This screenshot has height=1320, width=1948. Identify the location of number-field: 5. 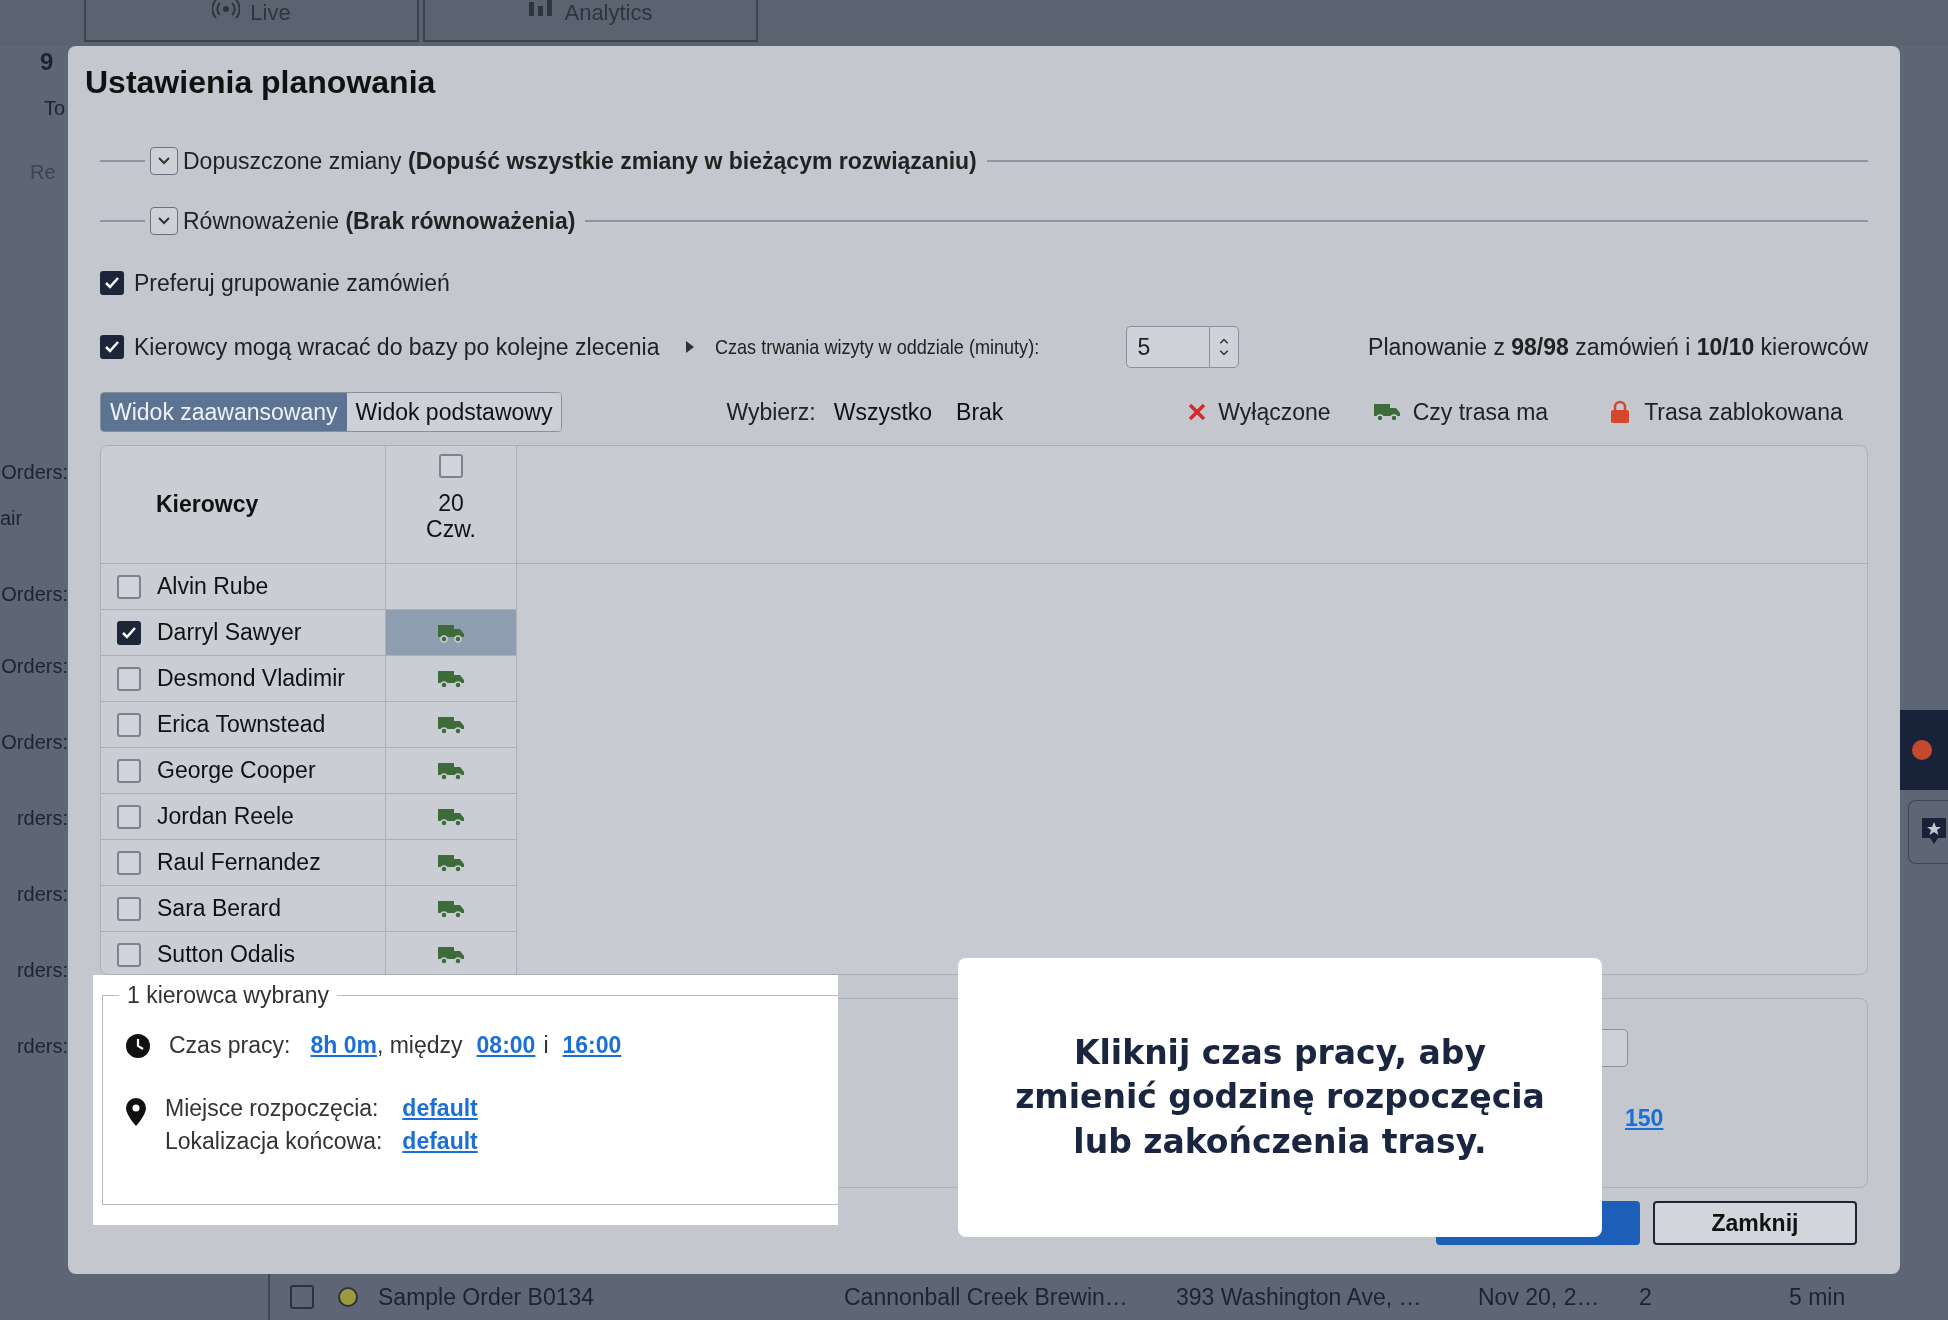
(1168, 347).